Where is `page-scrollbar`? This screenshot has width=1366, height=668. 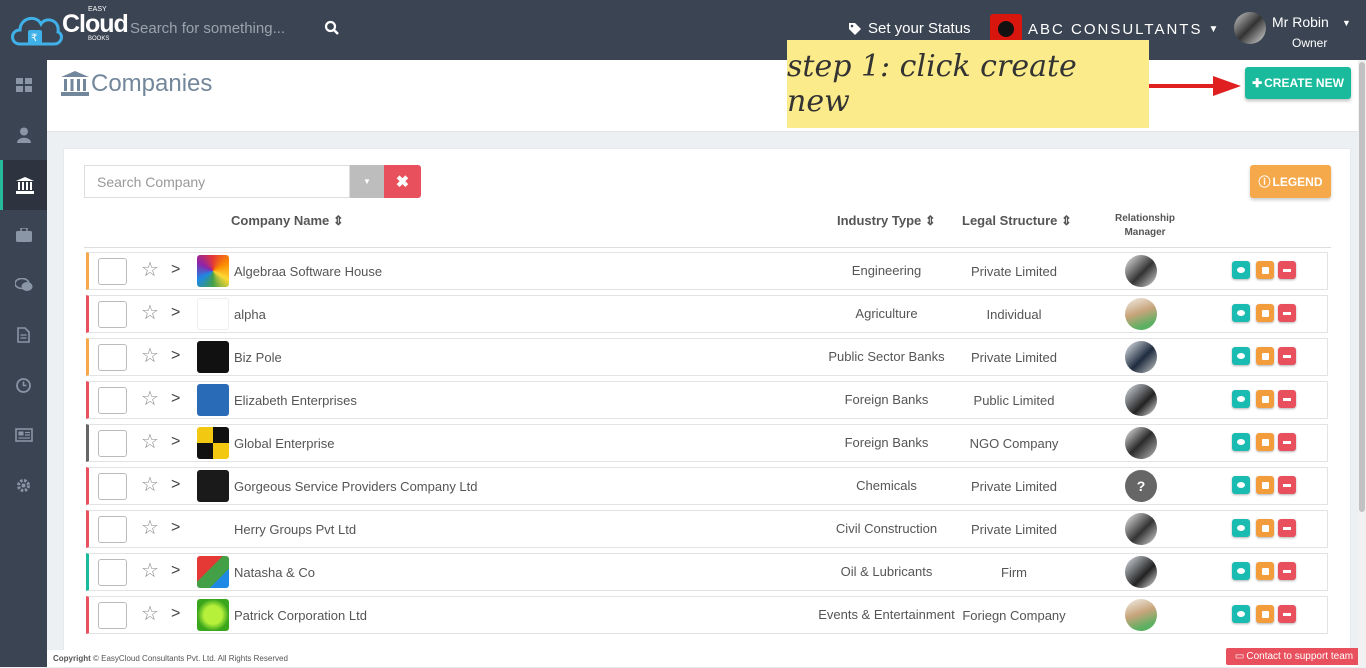 page-scrollbar is located at coordinates (1362, 363).